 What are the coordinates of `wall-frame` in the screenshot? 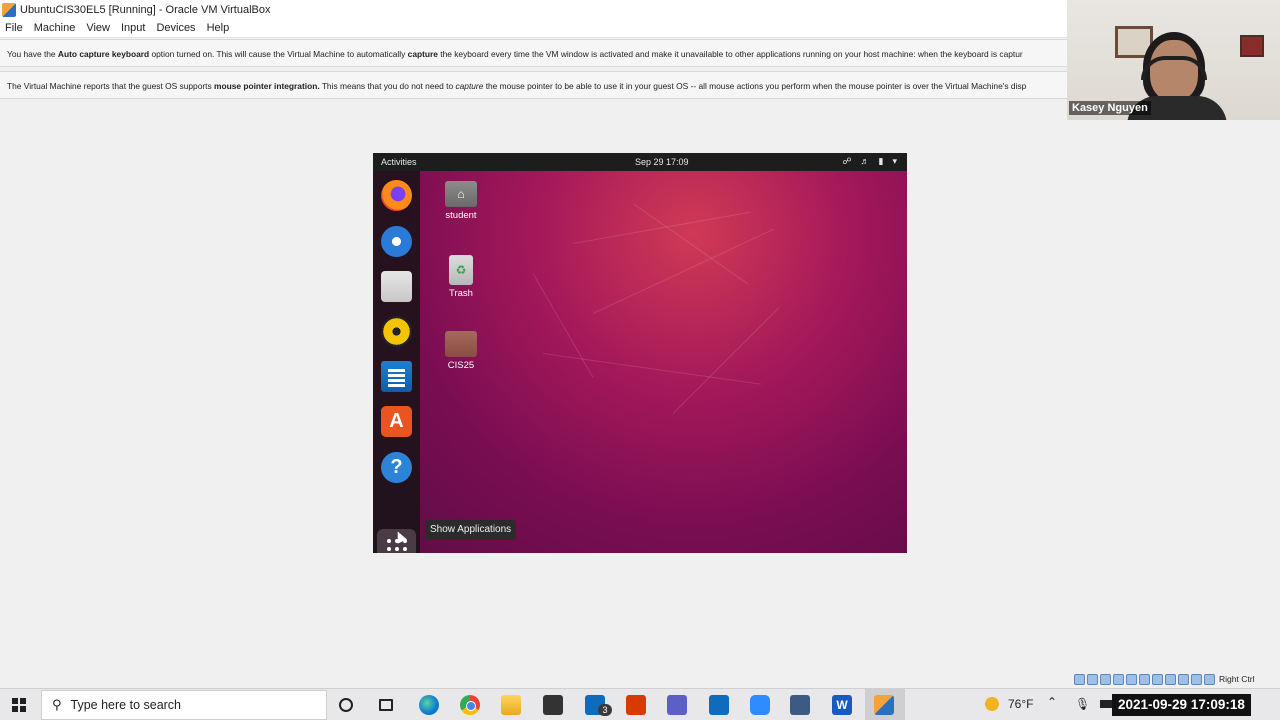 It's located at (1252, 46).